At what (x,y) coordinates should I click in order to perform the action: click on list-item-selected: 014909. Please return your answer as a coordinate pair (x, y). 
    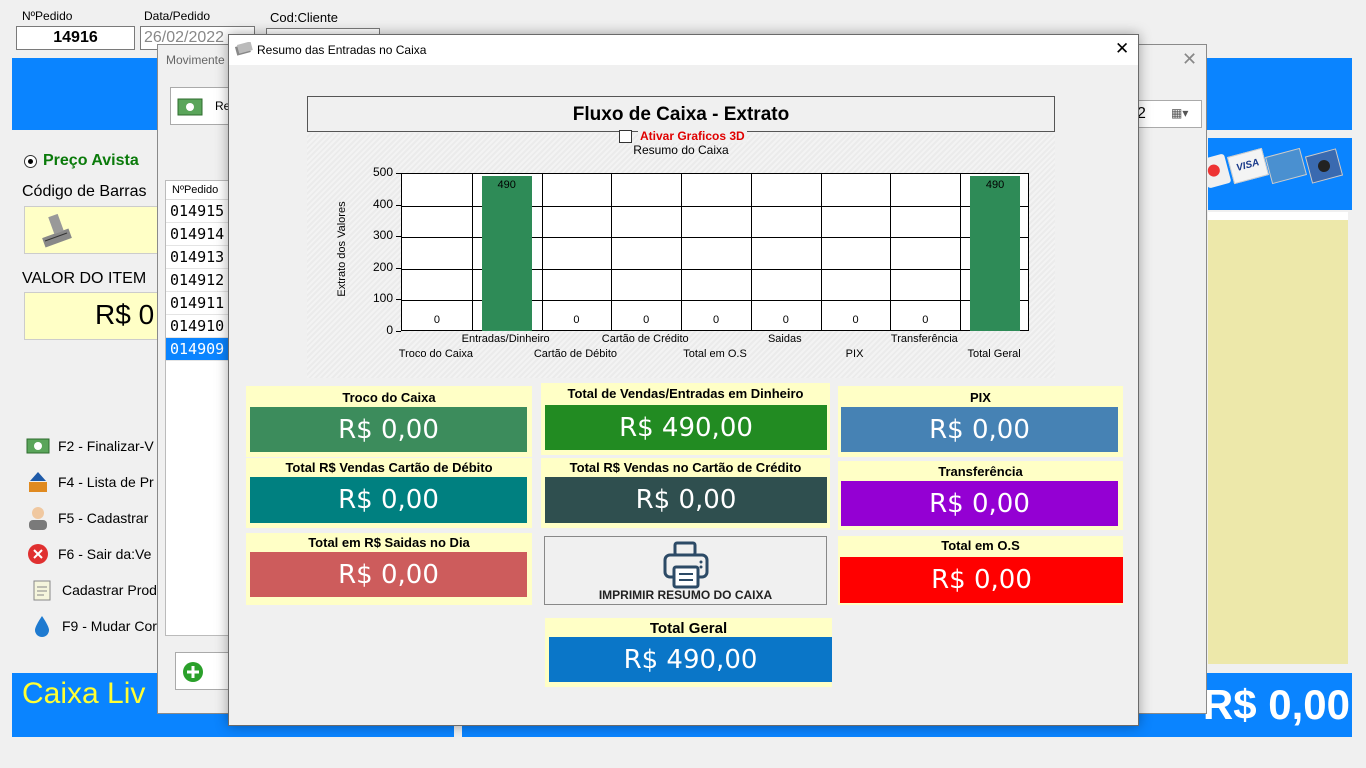
    Looking at the image, I should click on (198, 349).